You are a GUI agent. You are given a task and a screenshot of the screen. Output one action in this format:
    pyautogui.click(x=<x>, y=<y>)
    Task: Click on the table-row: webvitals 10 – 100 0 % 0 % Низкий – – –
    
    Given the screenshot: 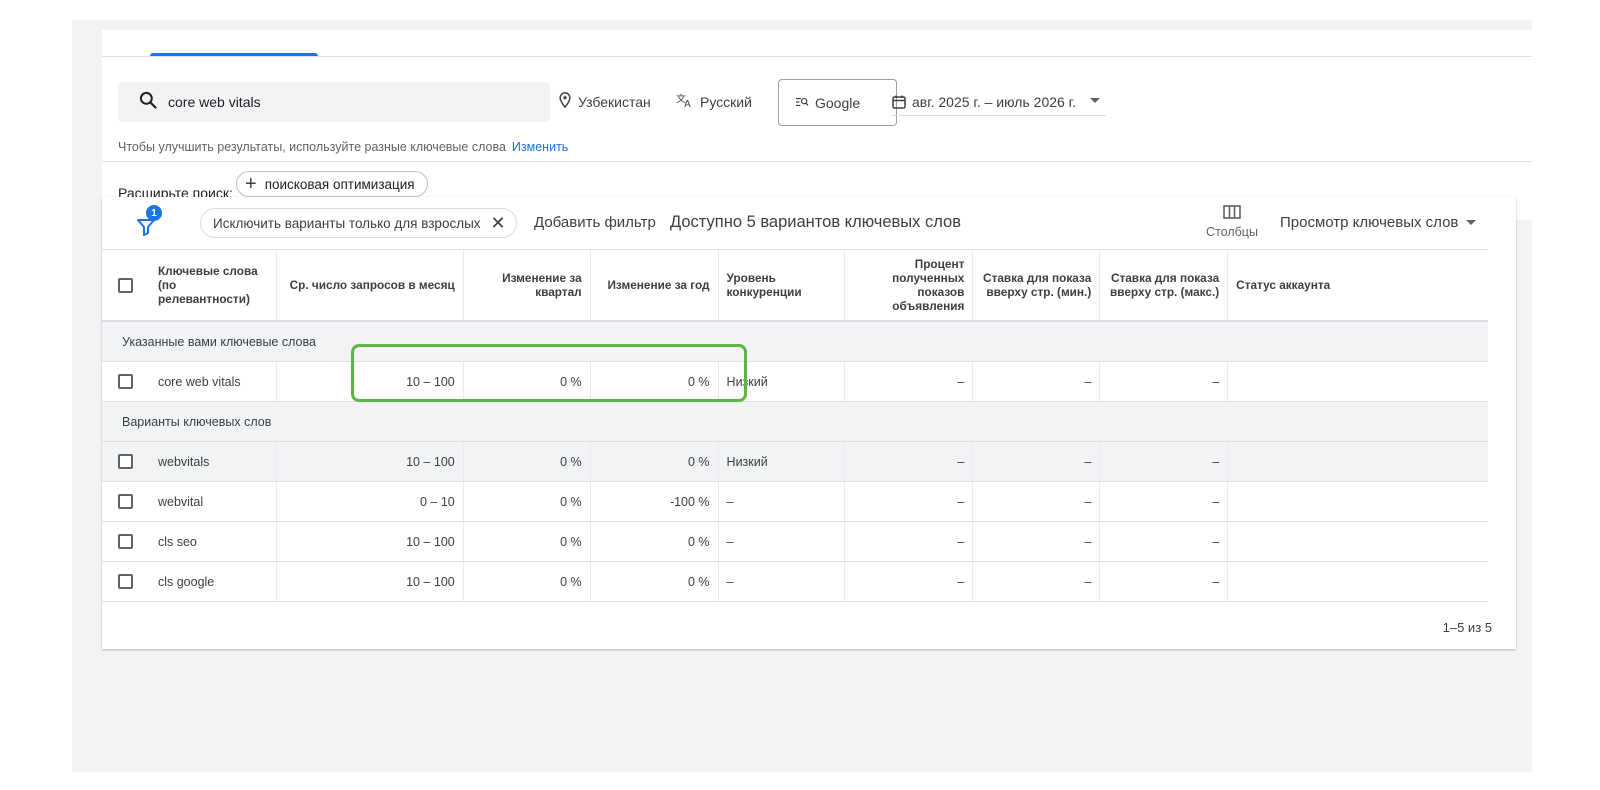 What is the action you would take?
    pyautogui.click(x=795, y=462)
    